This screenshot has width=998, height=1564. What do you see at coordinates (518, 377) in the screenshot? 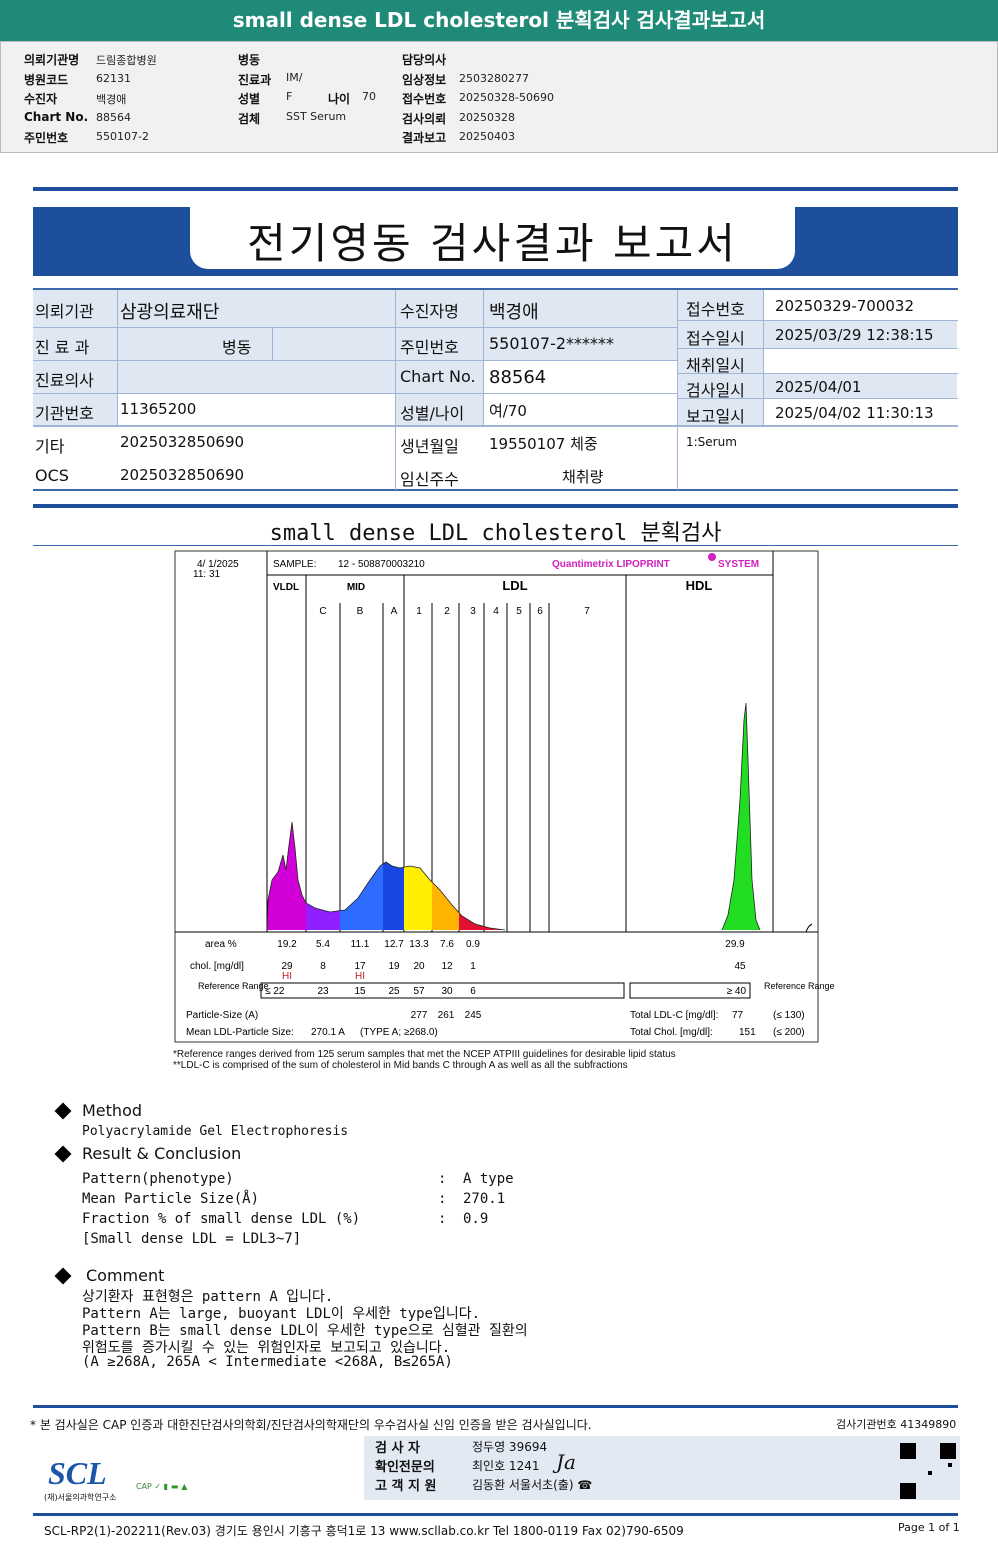
I see `info-value: 88564` at bounding box center [518, 377].